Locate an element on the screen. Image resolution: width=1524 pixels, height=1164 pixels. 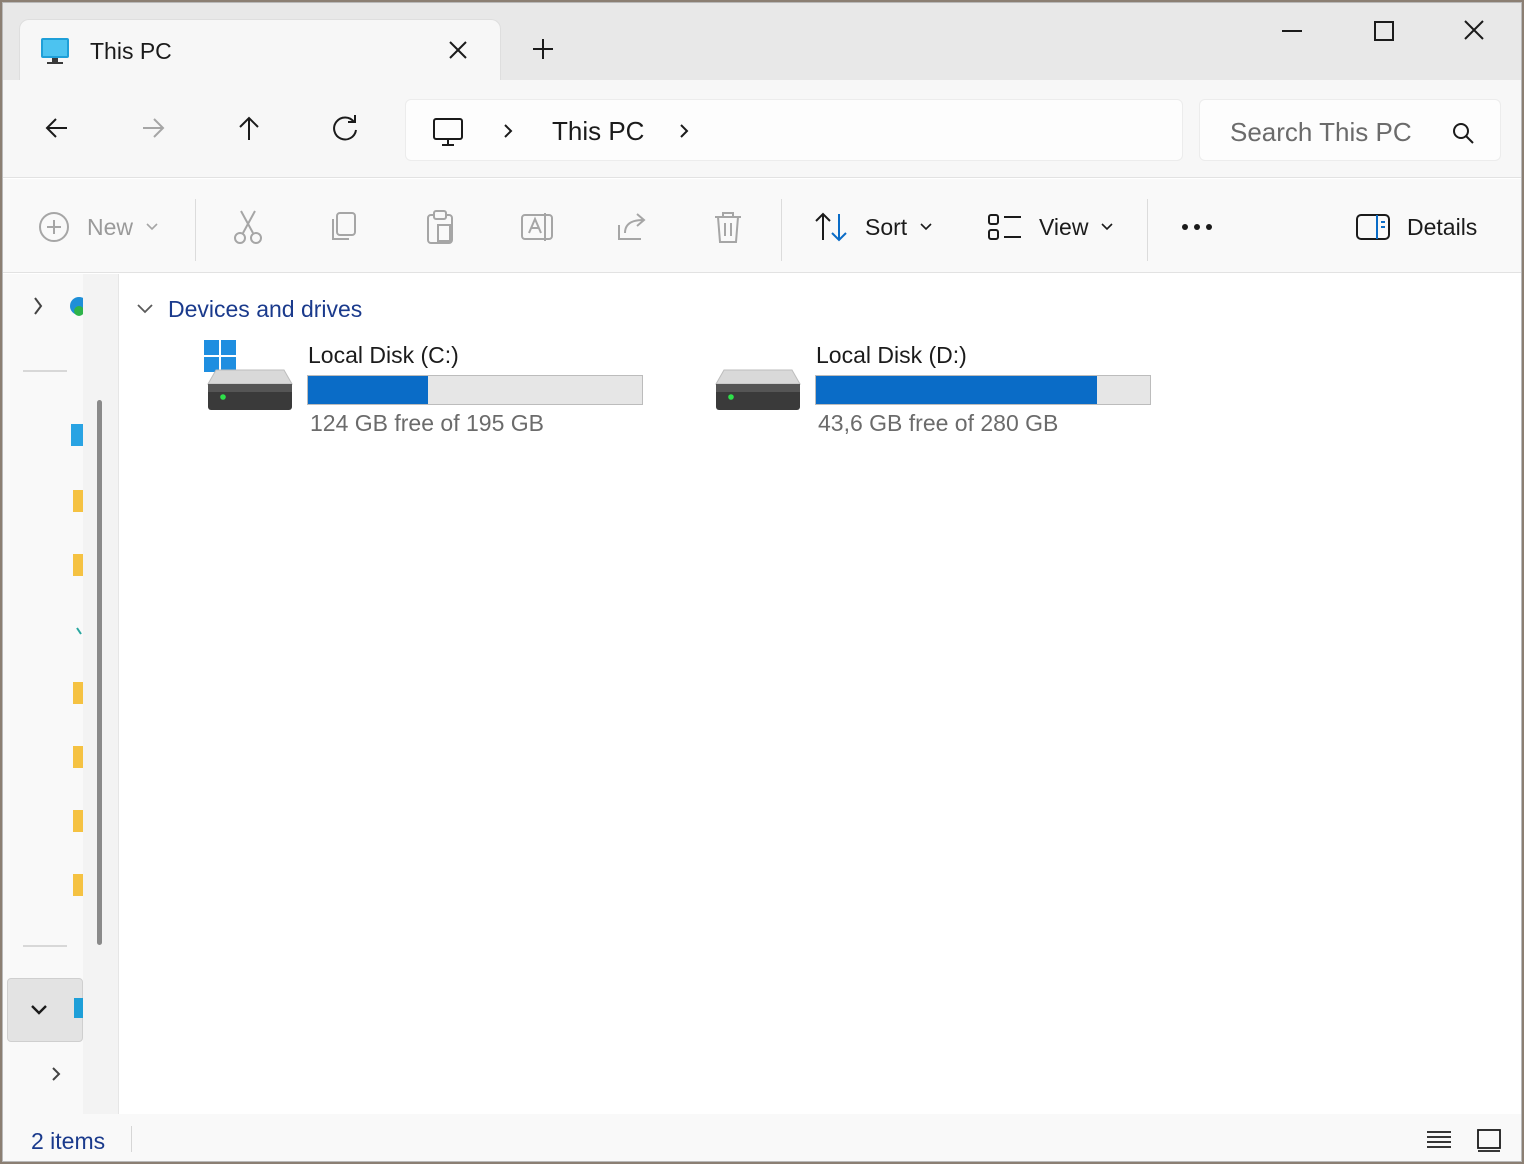
status-bar: 2 items is located at coordinates (762, 1137).